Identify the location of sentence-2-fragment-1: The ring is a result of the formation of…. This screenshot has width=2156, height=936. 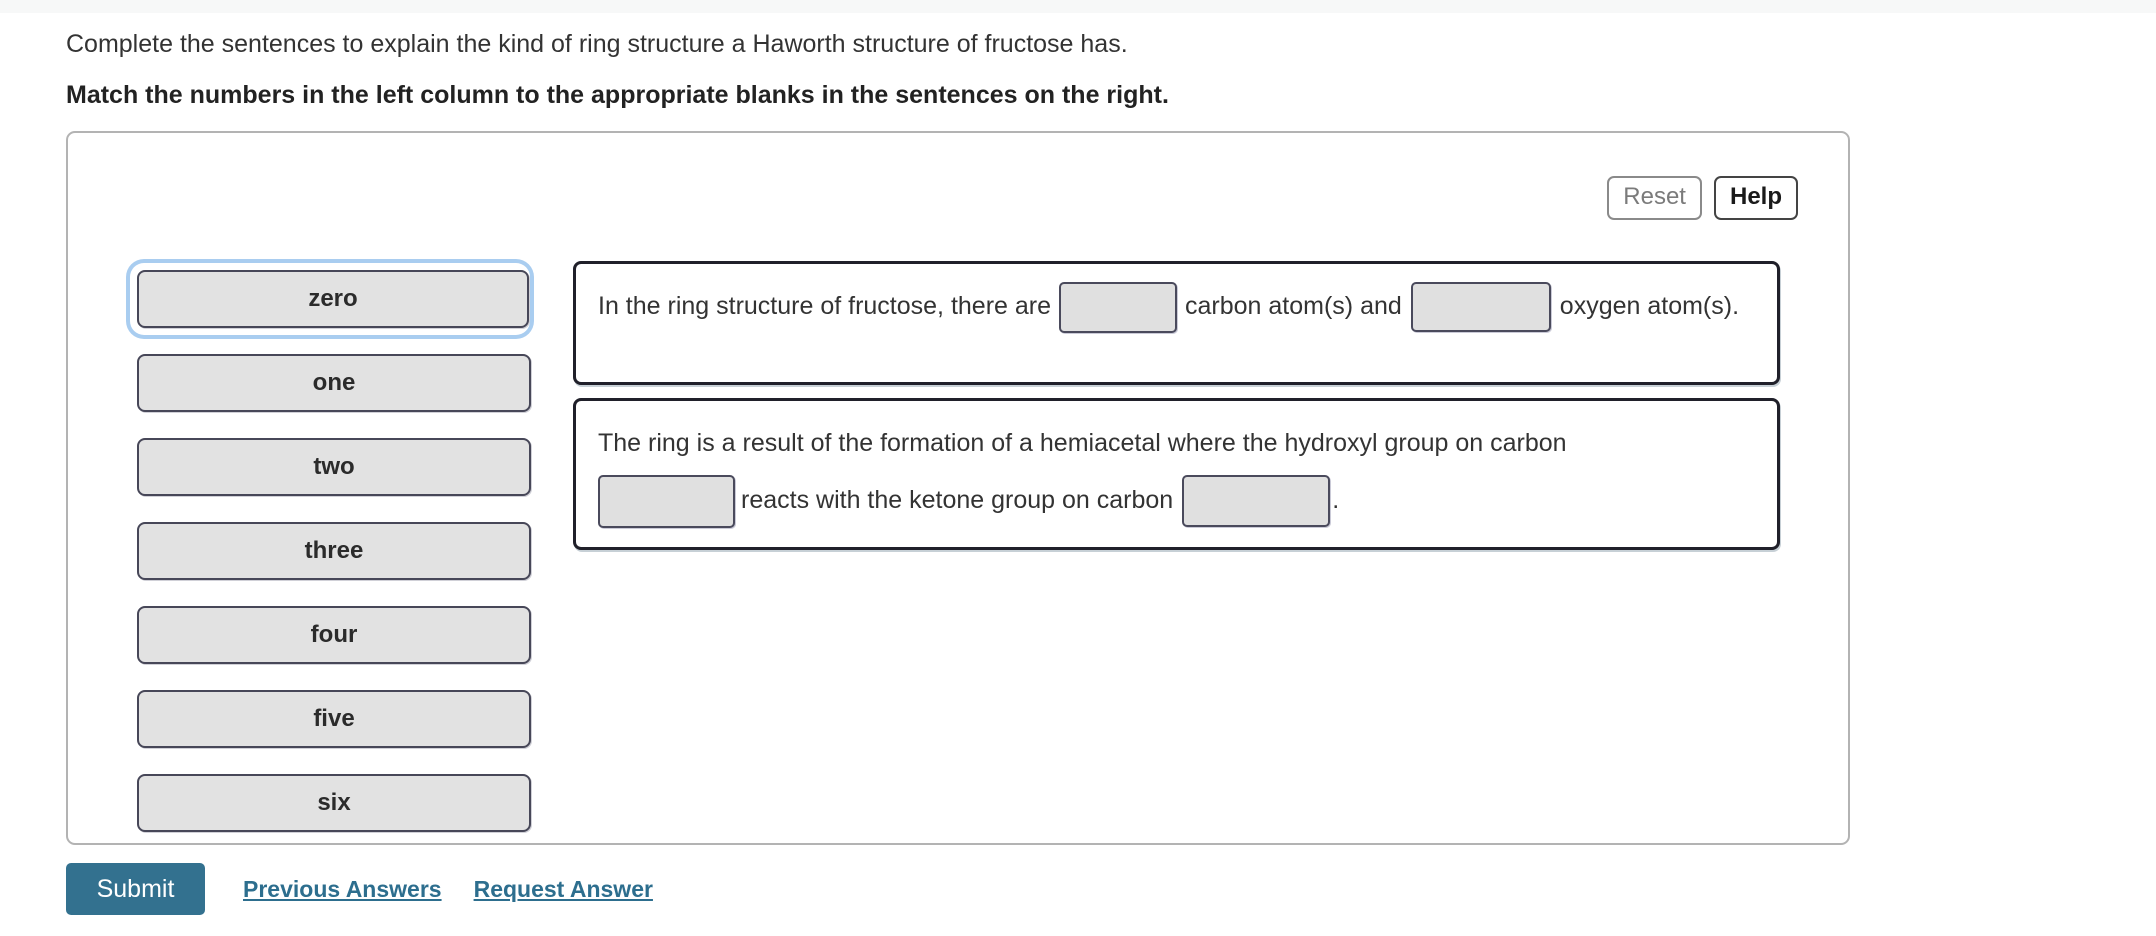
(1082, 443).